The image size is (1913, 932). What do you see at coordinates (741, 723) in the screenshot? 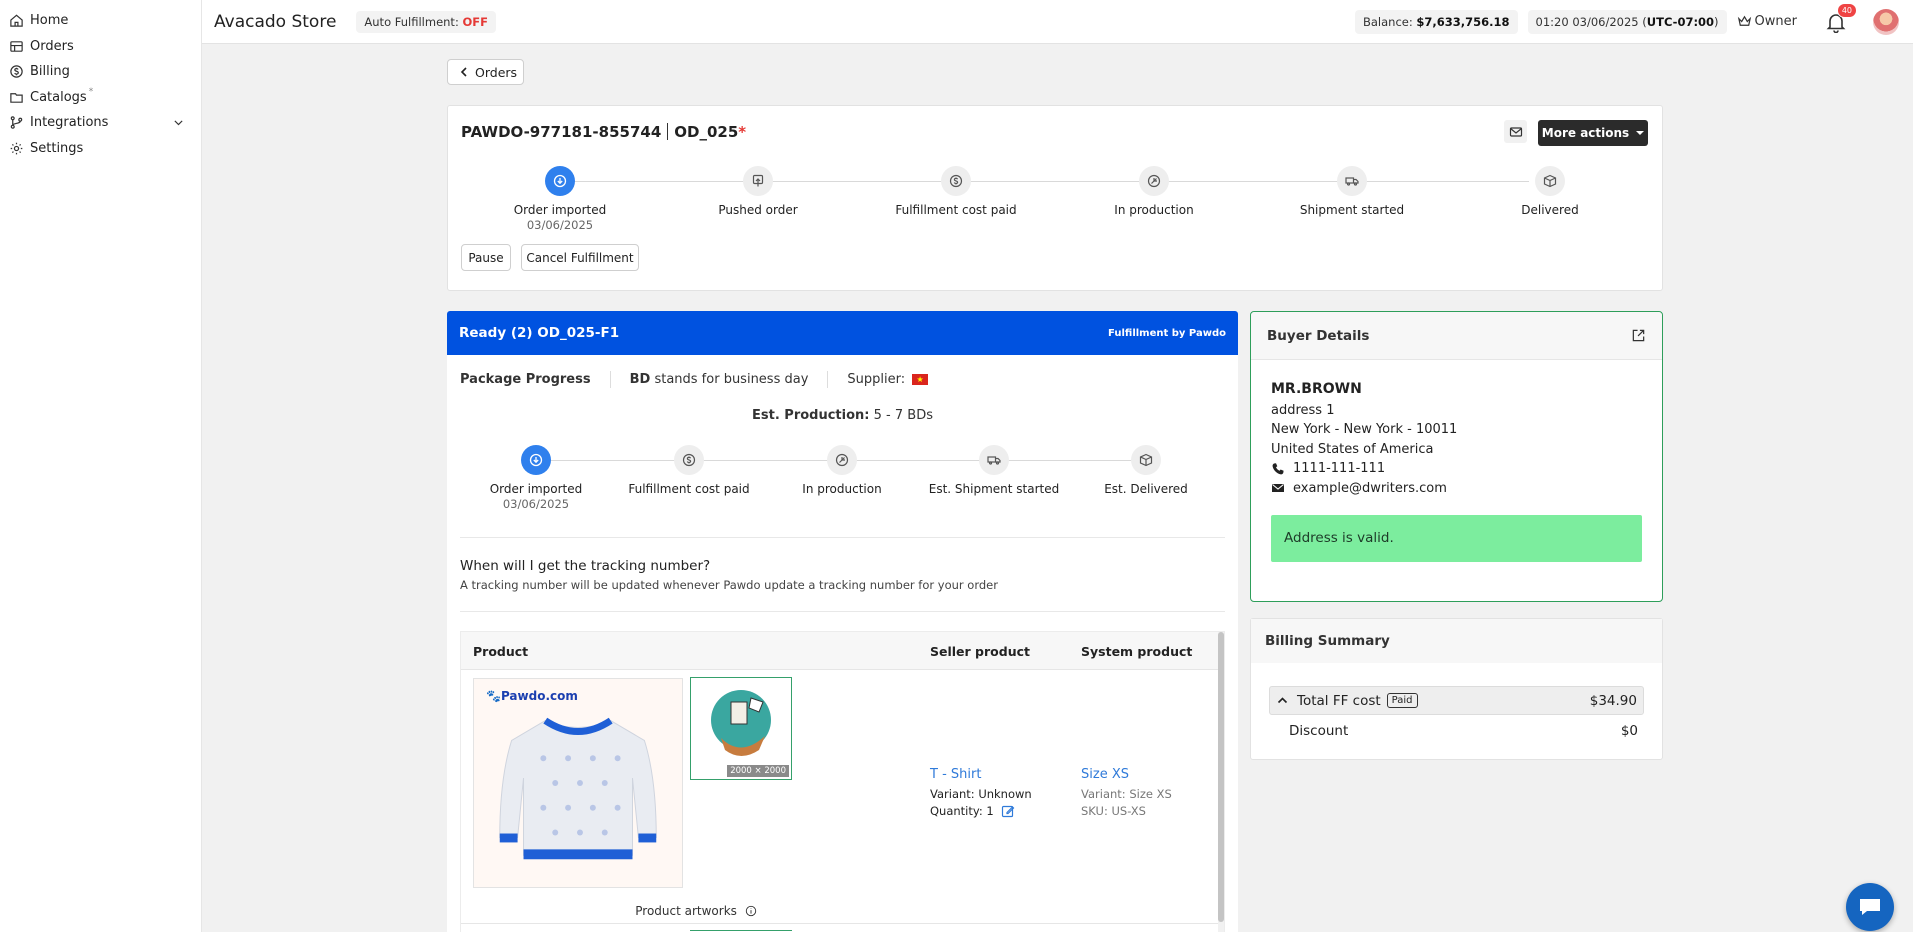
I see `artwork-image` at bounding box center [741, 723].